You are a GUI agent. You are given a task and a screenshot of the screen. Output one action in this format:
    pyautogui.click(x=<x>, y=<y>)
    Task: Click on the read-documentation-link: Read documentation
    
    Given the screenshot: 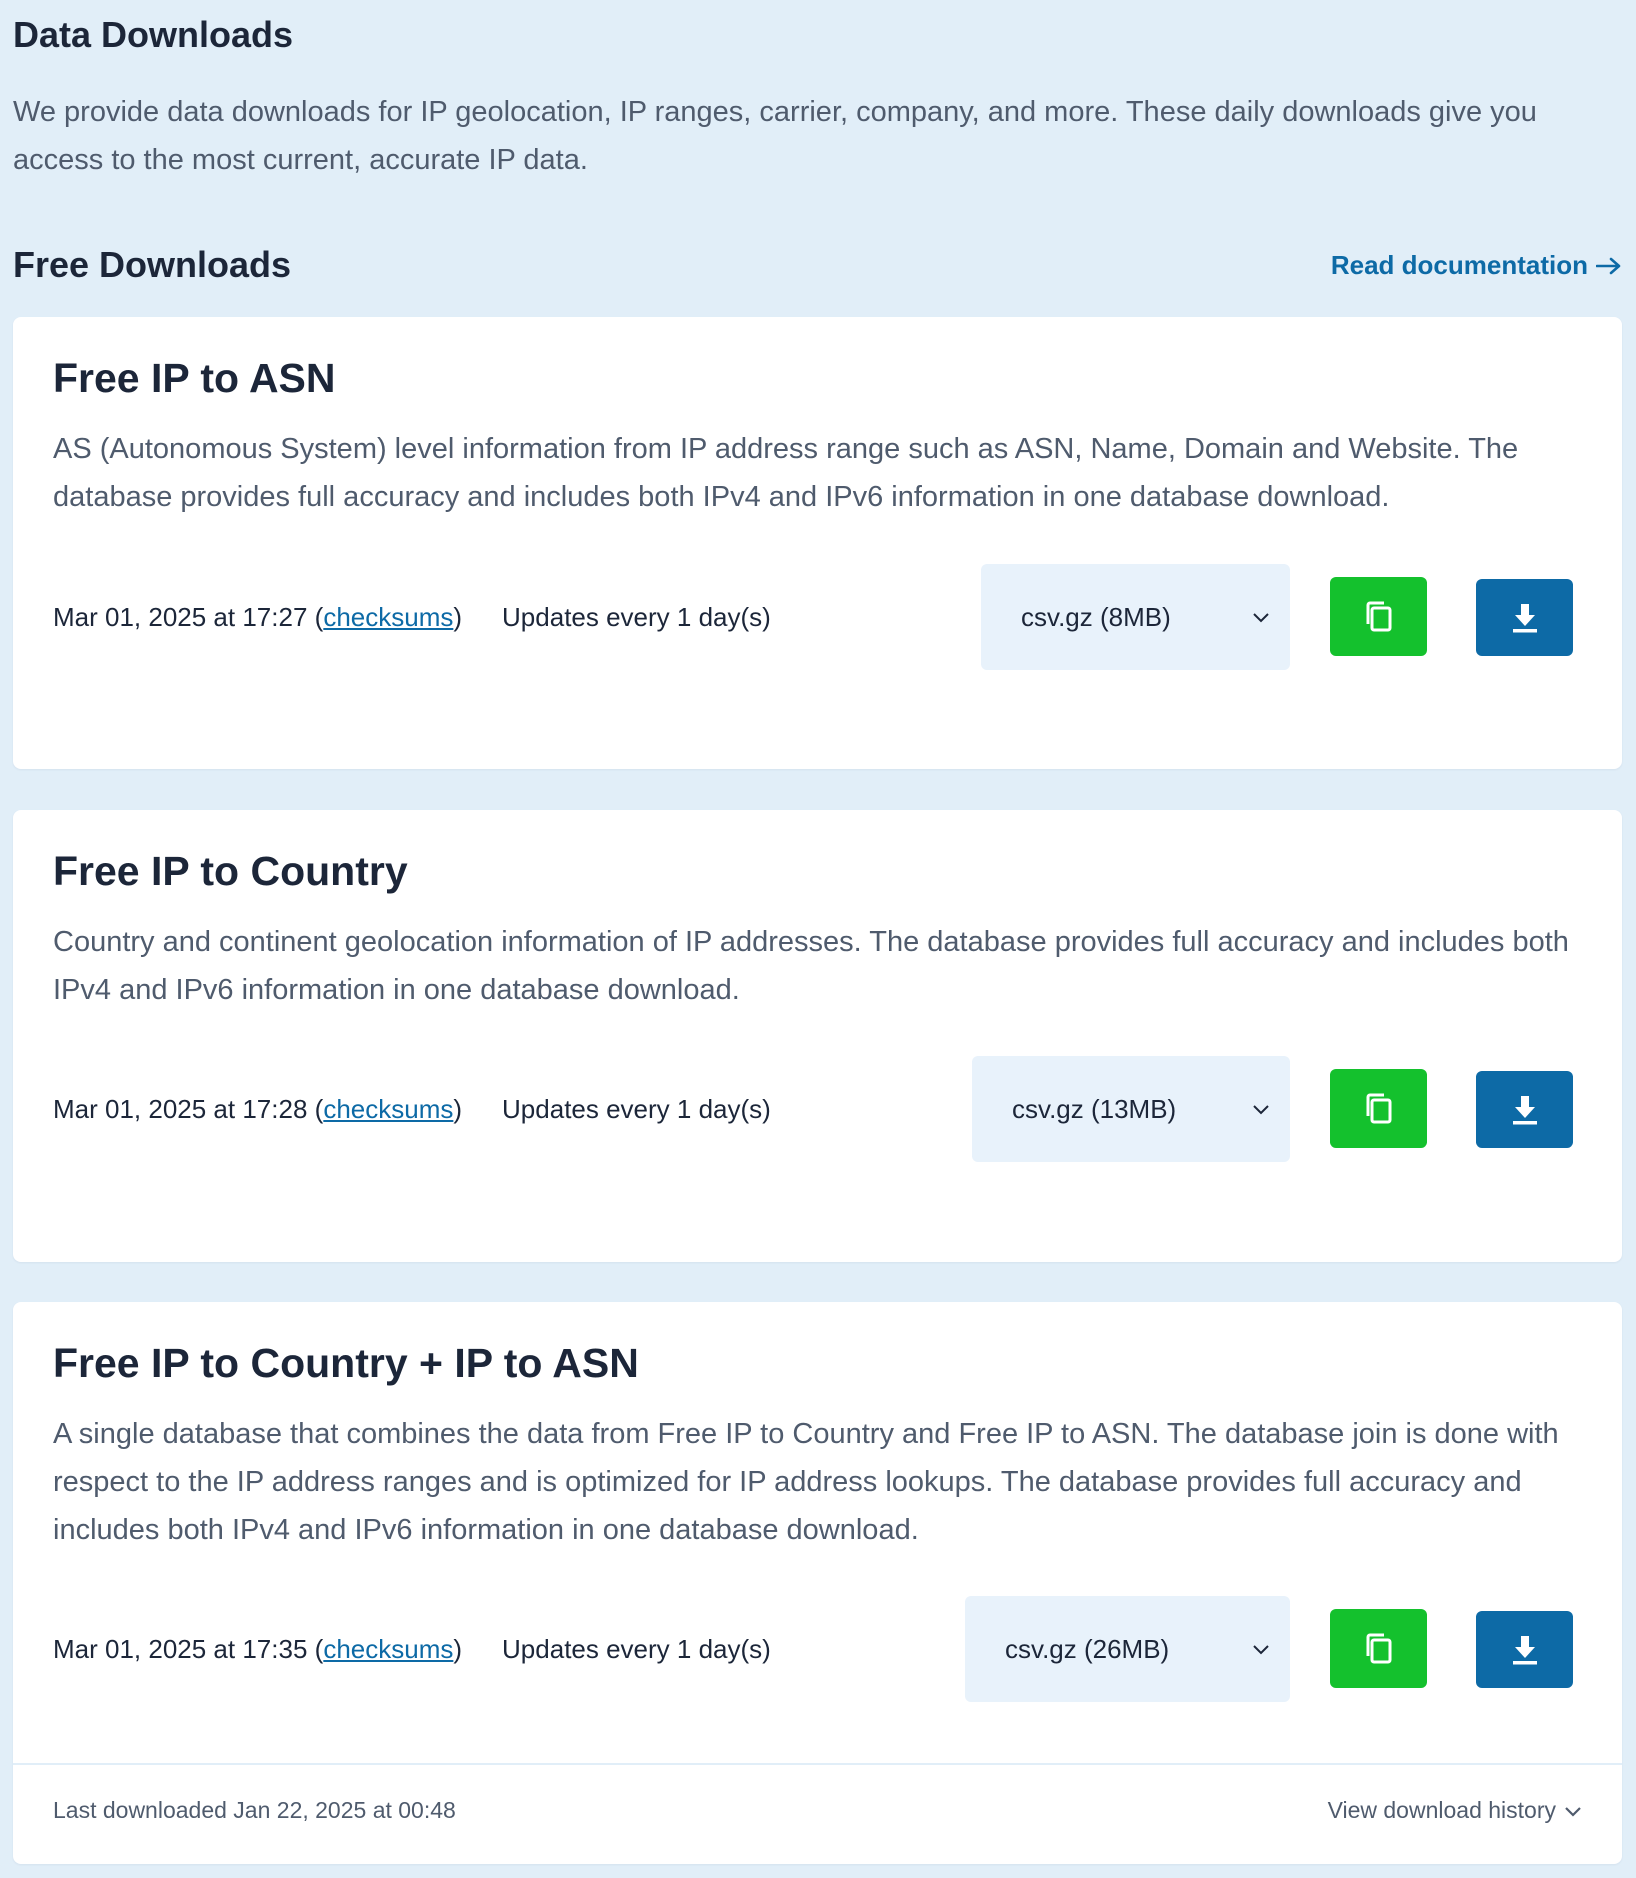 What is the action you would take?
    pyautogui.click(x=1476, y=265)
    